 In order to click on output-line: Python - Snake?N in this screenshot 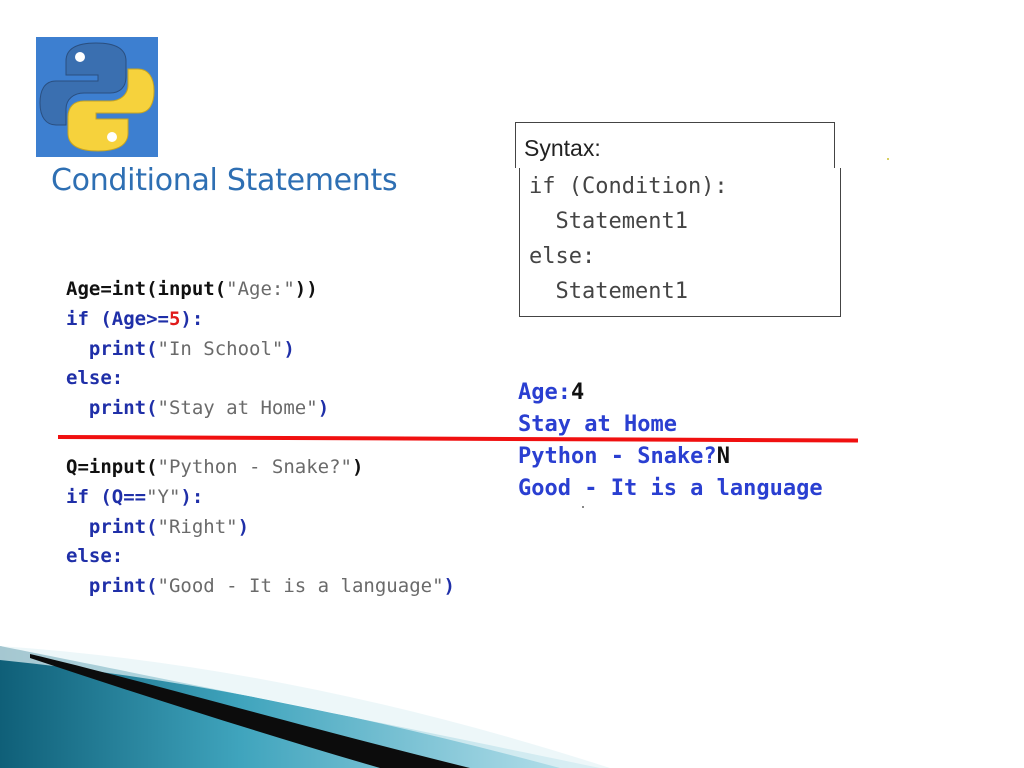, I will do `click(624, 456)`.